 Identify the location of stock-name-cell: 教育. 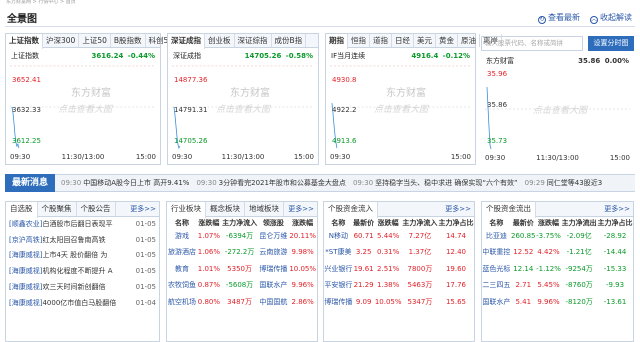
(182, 269).